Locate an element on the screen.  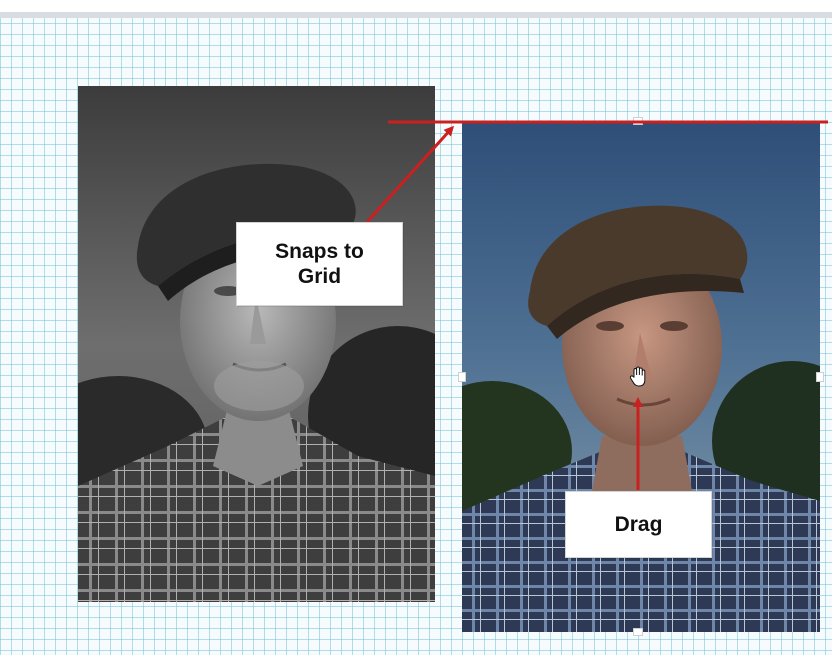
drag-callout: Drag is located at coordinates (638, 524).